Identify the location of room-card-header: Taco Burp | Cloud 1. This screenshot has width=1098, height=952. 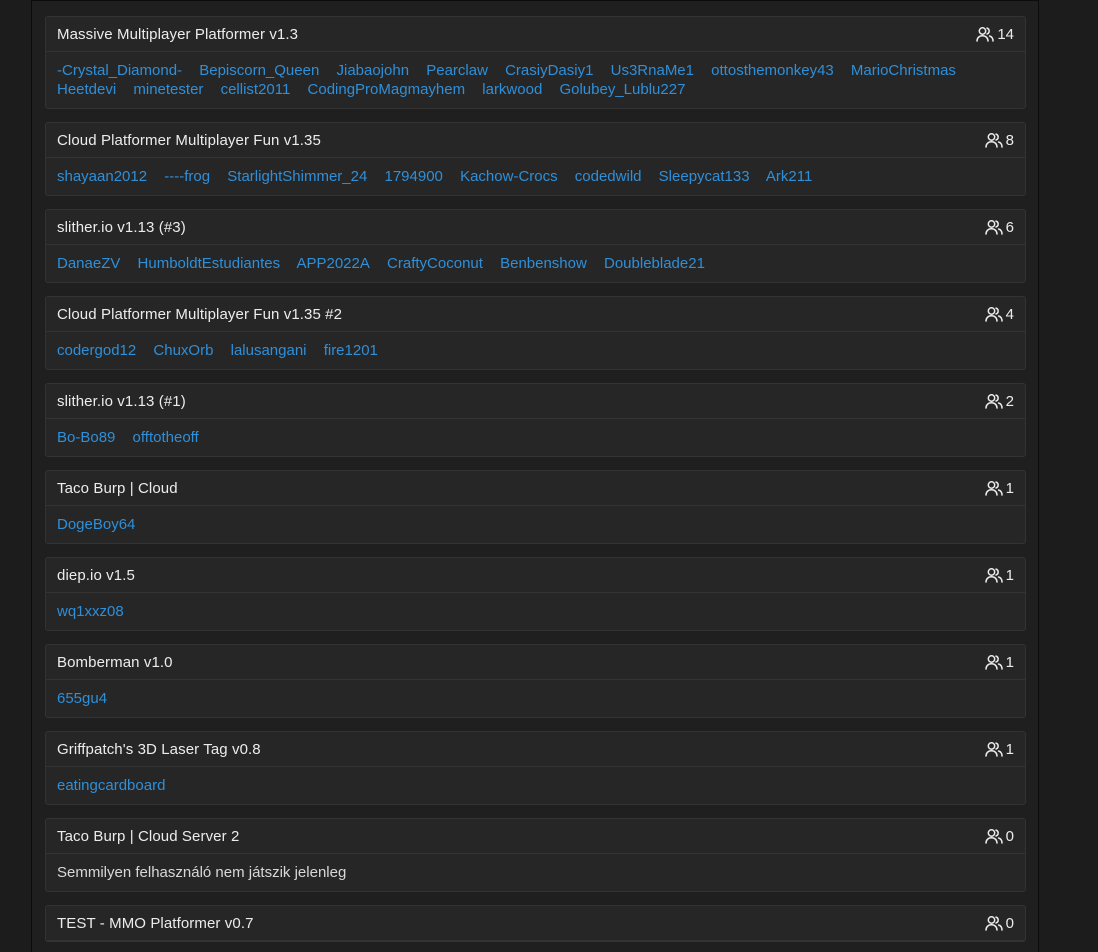
(535, 488).